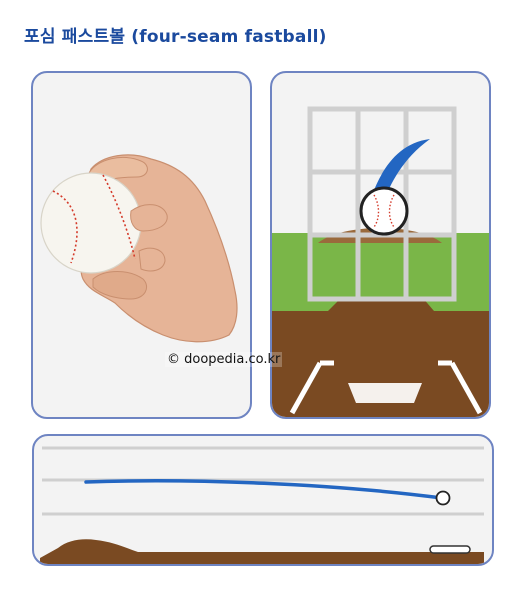 The width and height of the screenshot is (521, 600). I want to click on home-plate-marker, so click(450, 549).